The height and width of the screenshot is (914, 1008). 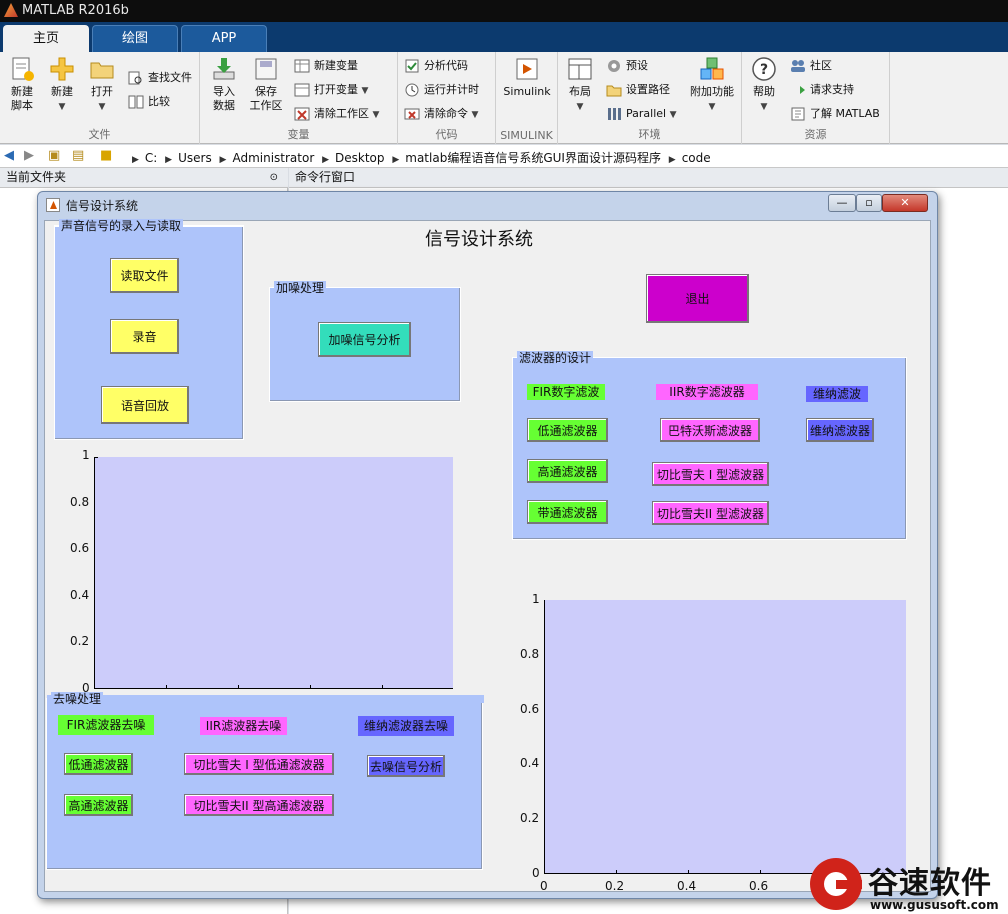 I want to click on help-button: ? 帮助 ▼, so click(x=764, y=85).